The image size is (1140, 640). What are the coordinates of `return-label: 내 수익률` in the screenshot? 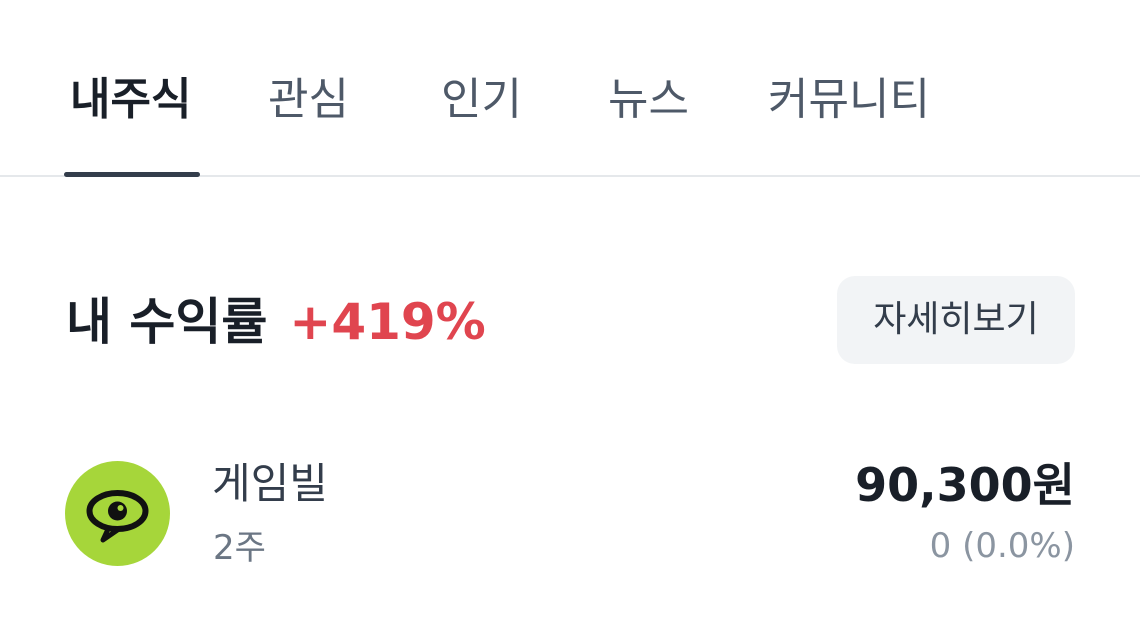 It's located at (167, 322).